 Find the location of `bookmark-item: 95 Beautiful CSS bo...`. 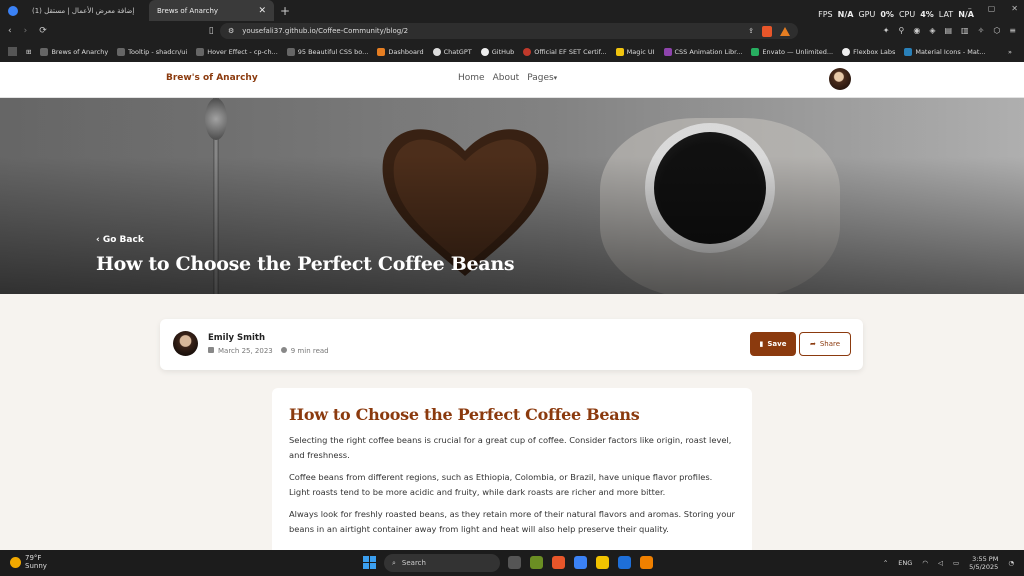

bookmark-item: 95 Beautiful CSS bo... is located at coordinates (327, 51).